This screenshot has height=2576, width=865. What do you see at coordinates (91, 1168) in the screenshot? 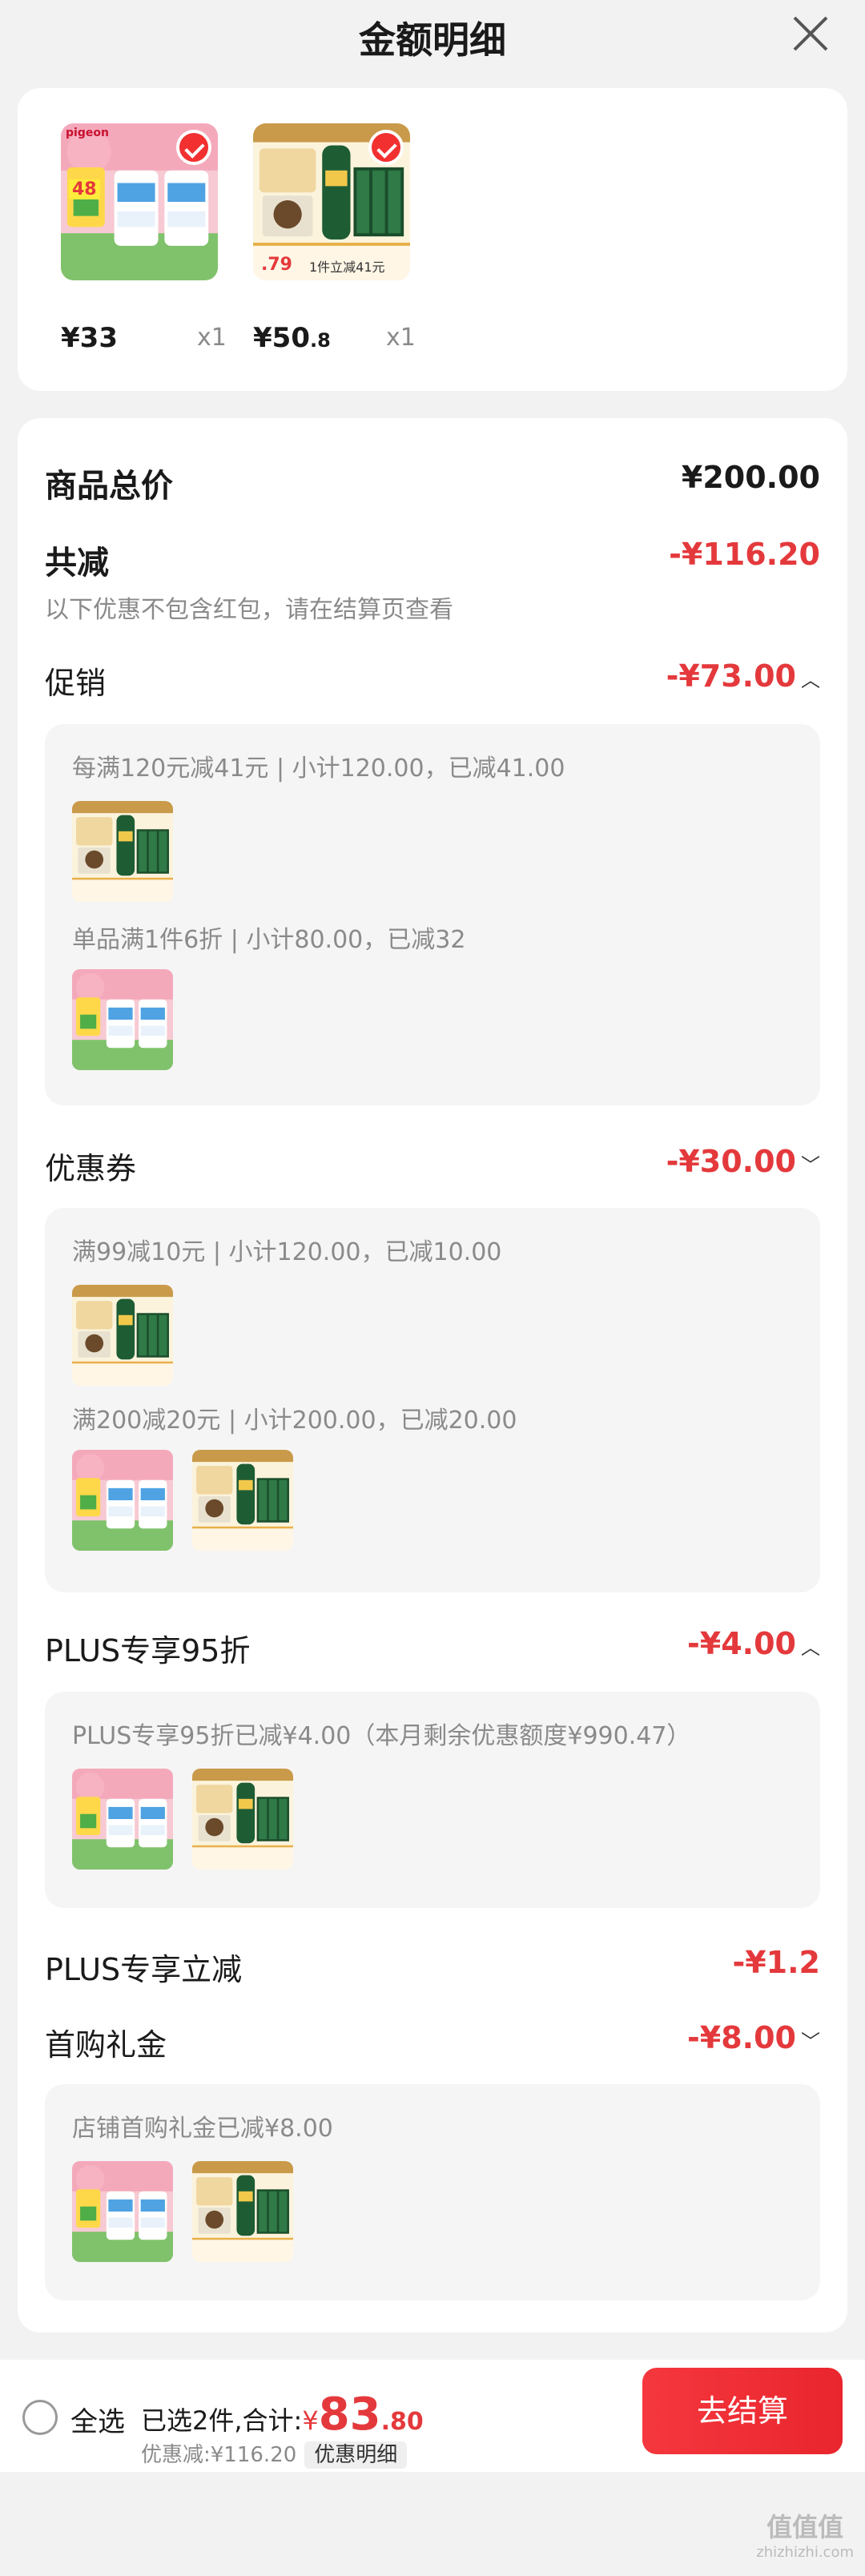
I see `coupon-label: 优惠券` at bounding box center [91, 1168].